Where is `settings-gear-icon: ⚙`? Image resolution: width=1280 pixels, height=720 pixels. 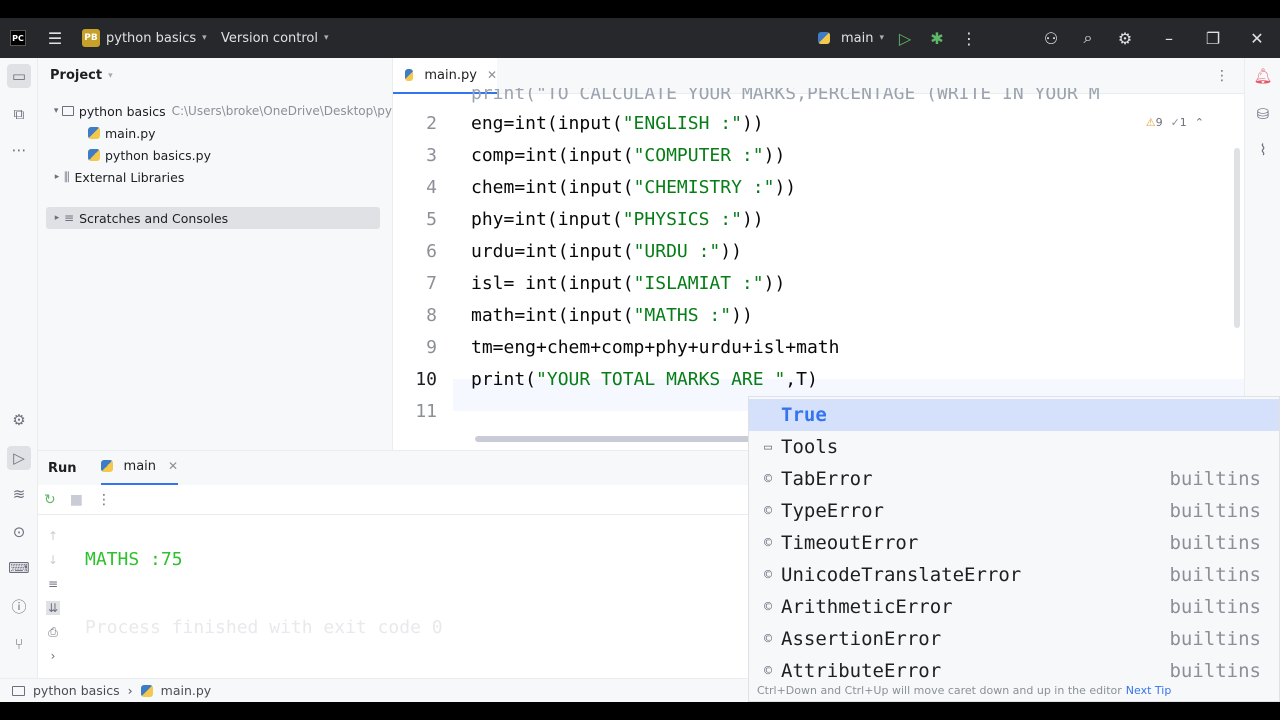 settings-gear-icon: ⚙ is located at coordinates (1125, 38).